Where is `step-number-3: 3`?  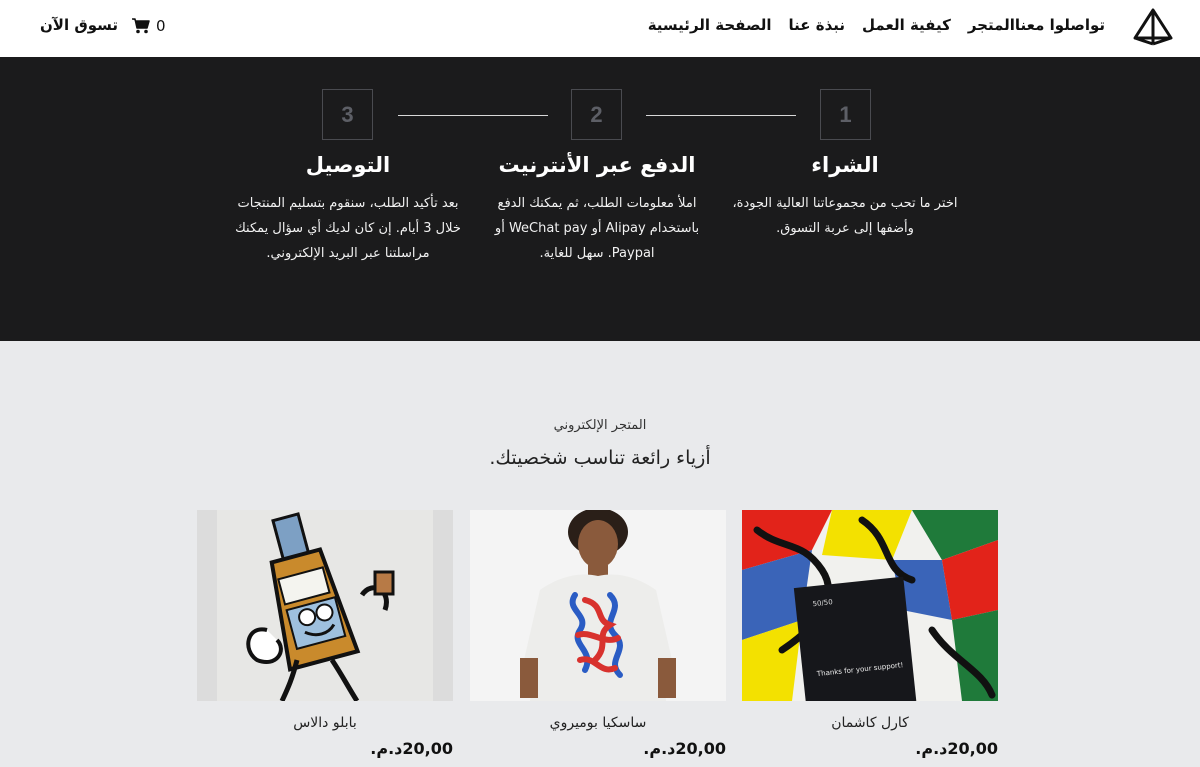 step-number-3: 3 is located at coordinates (347, 114).